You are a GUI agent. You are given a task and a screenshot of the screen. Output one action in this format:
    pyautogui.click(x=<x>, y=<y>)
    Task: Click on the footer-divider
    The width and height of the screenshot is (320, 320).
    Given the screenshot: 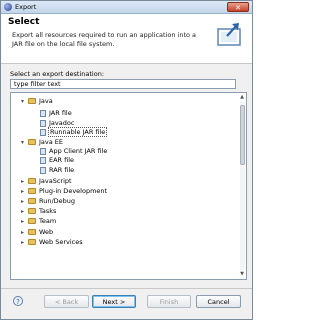 What is the action you would take?
    pyautogui.click(x=126, y=288)
    